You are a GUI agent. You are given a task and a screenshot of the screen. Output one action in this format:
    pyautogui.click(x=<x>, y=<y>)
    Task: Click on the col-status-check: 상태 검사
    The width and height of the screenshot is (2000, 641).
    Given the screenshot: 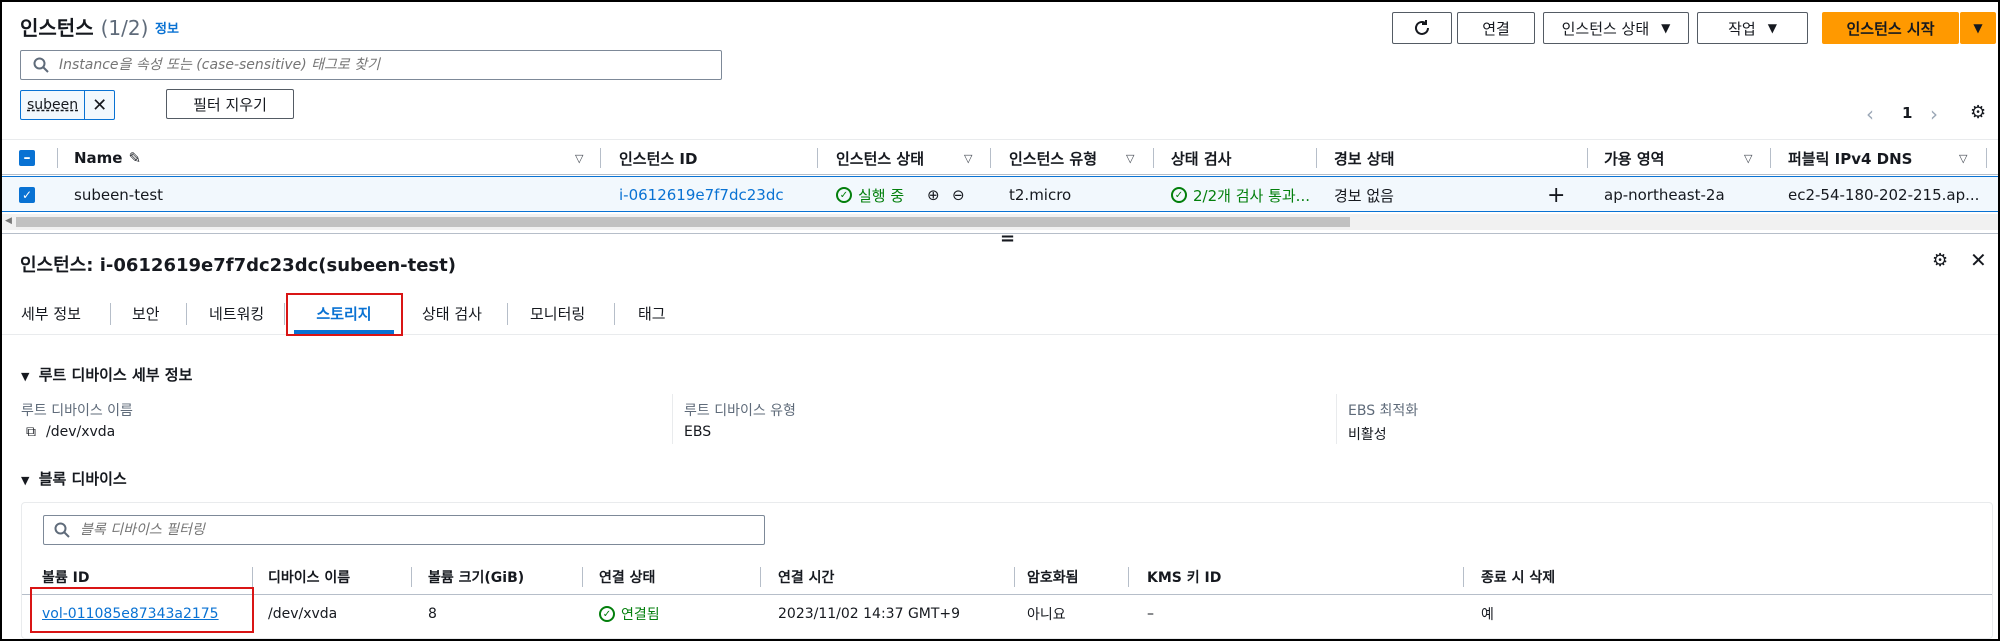 What is the action you would take?
    pyautogui.click(x=1201, y=158)
    